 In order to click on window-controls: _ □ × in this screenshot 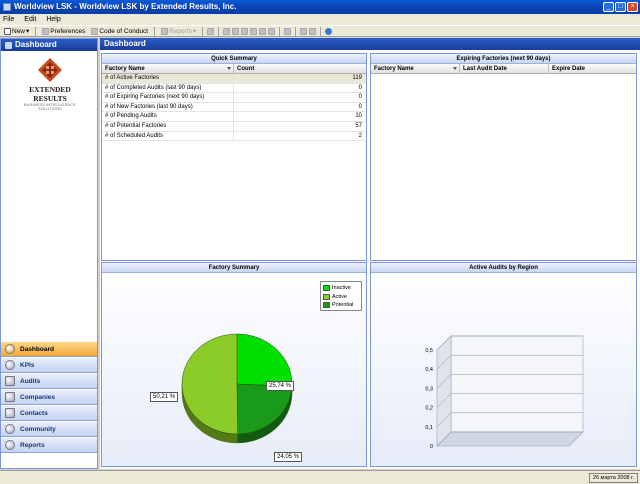, I will do `click(620, 7)`.